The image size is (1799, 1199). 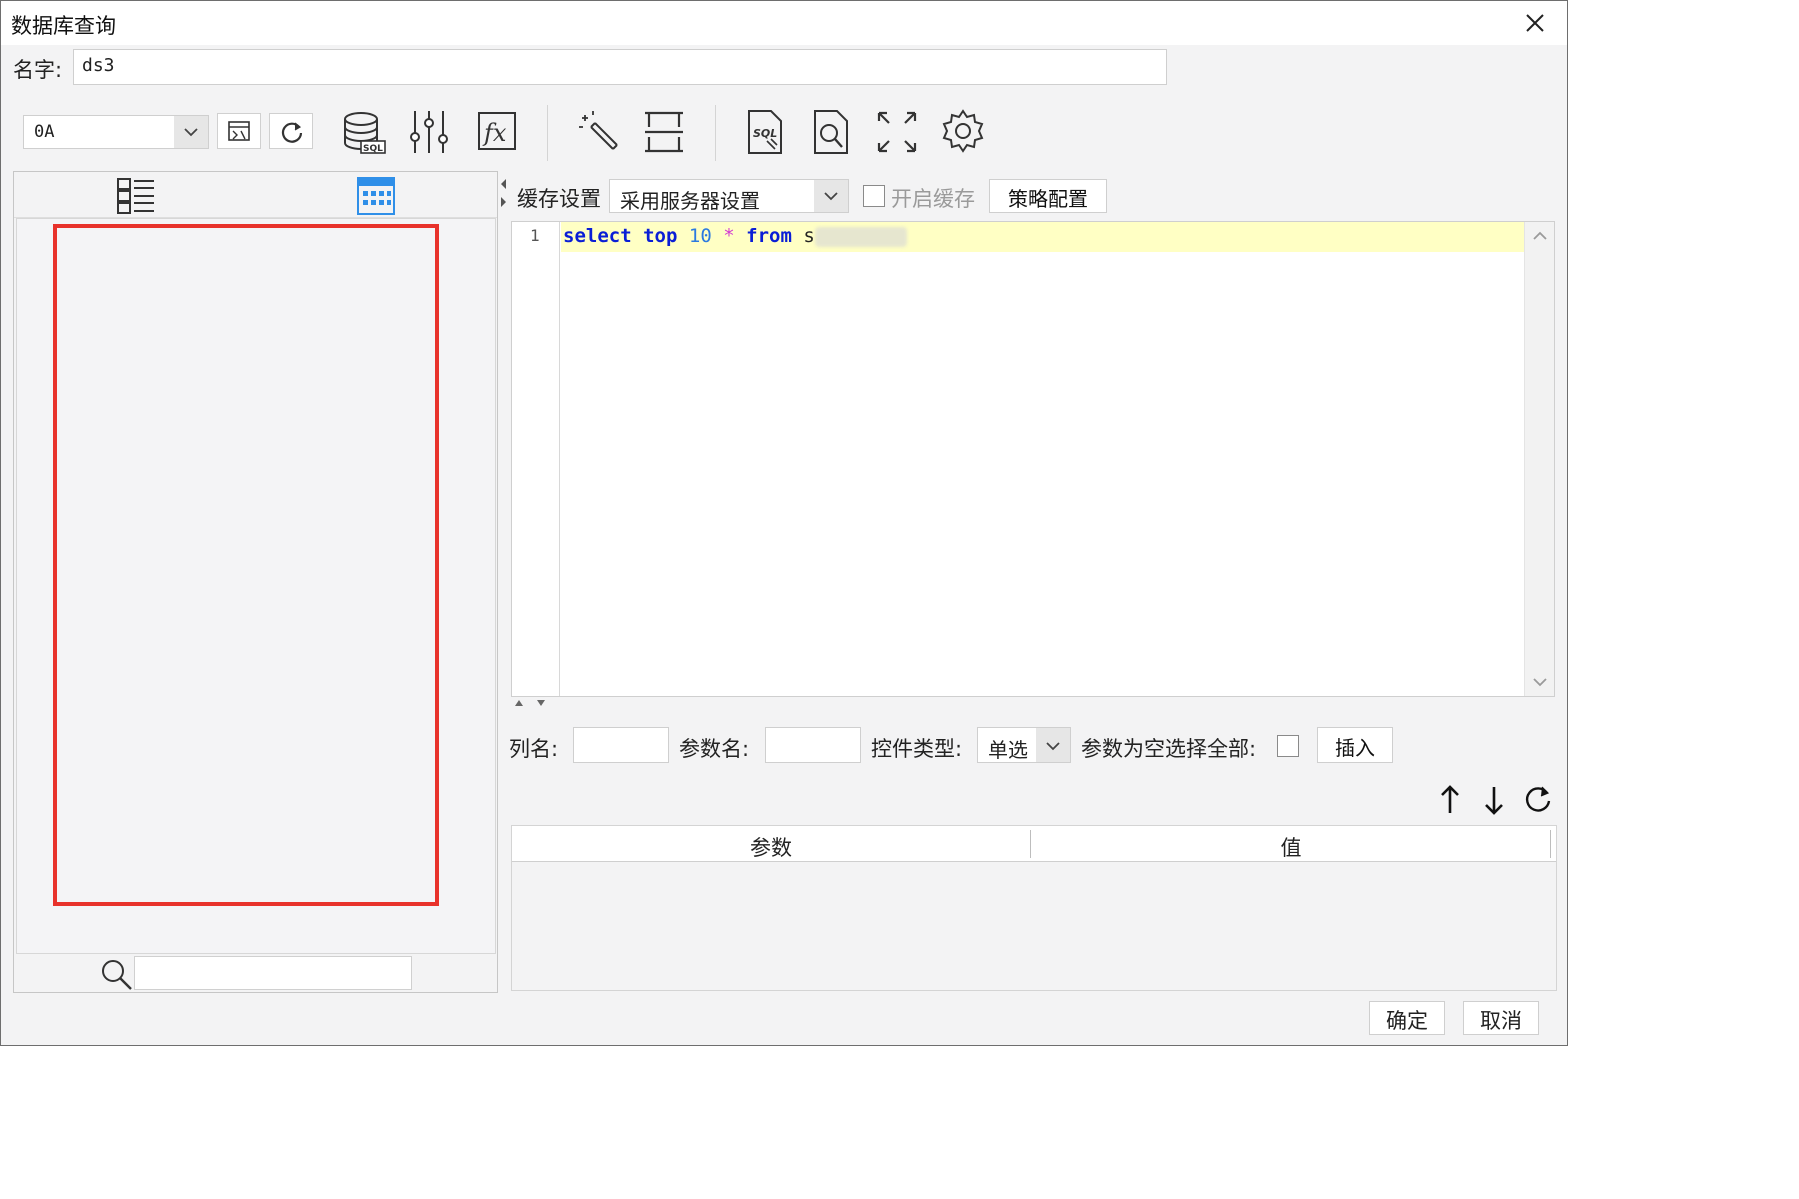 I want to click on sql-keyword-from: from, so click(x=769, y=236).